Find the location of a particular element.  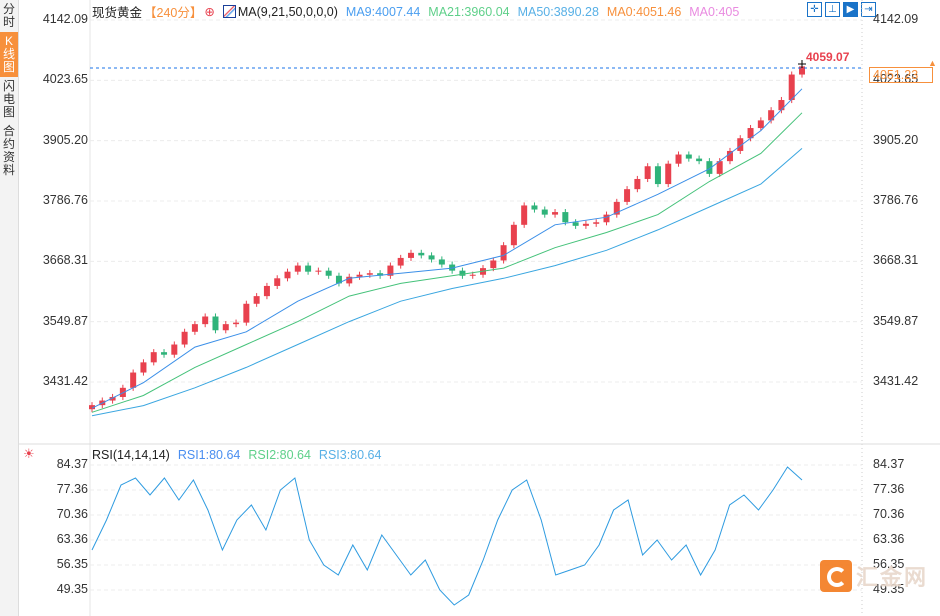

logo-icon is located at coordinates (836, 576).